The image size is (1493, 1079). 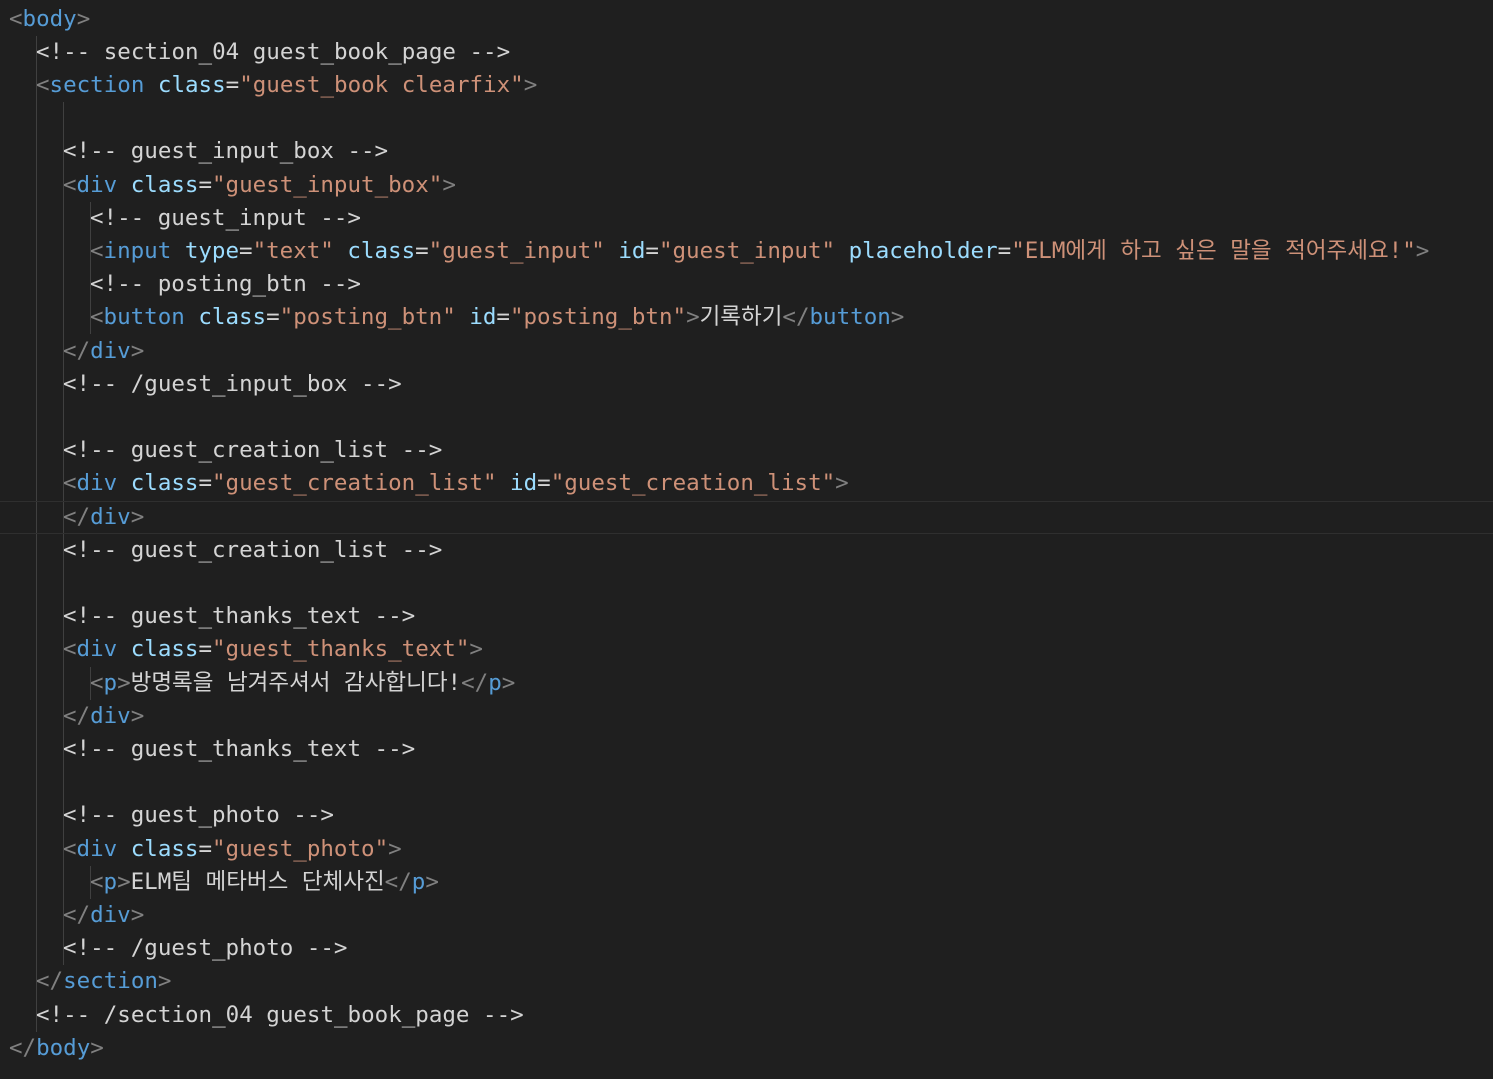 I want to click on comment-token: <!-- guest_input -->, so click(x=225, y=217).